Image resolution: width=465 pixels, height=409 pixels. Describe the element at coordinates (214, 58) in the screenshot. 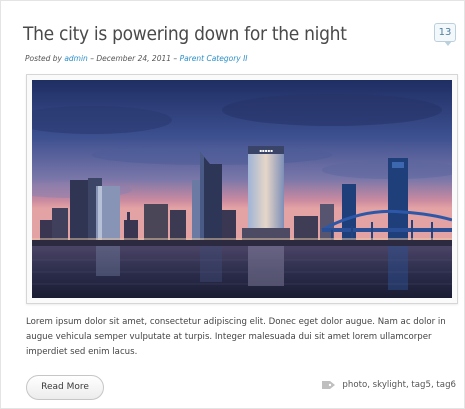

I see `category-link: Parent Category II` at that location.